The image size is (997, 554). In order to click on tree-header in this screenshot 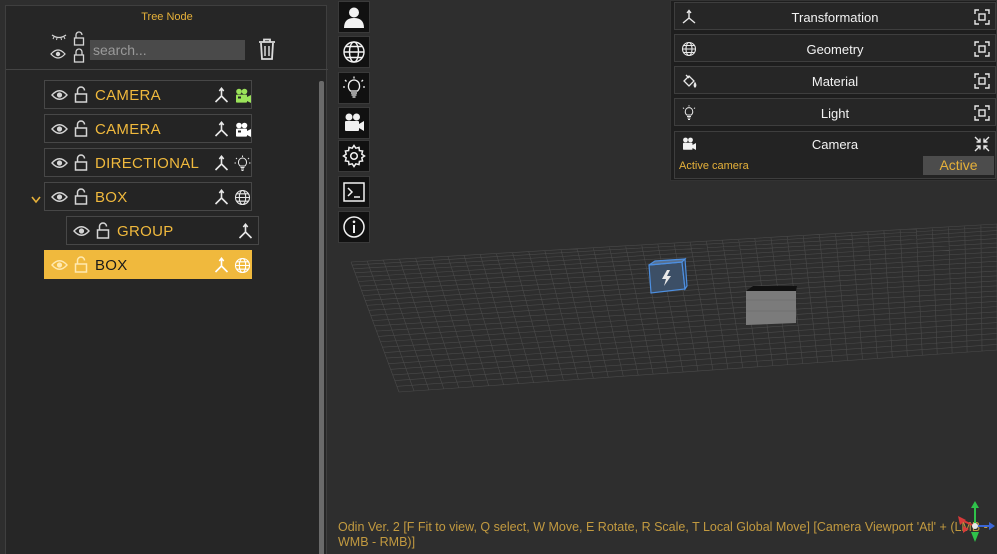, I will do `click(167, 50)`.